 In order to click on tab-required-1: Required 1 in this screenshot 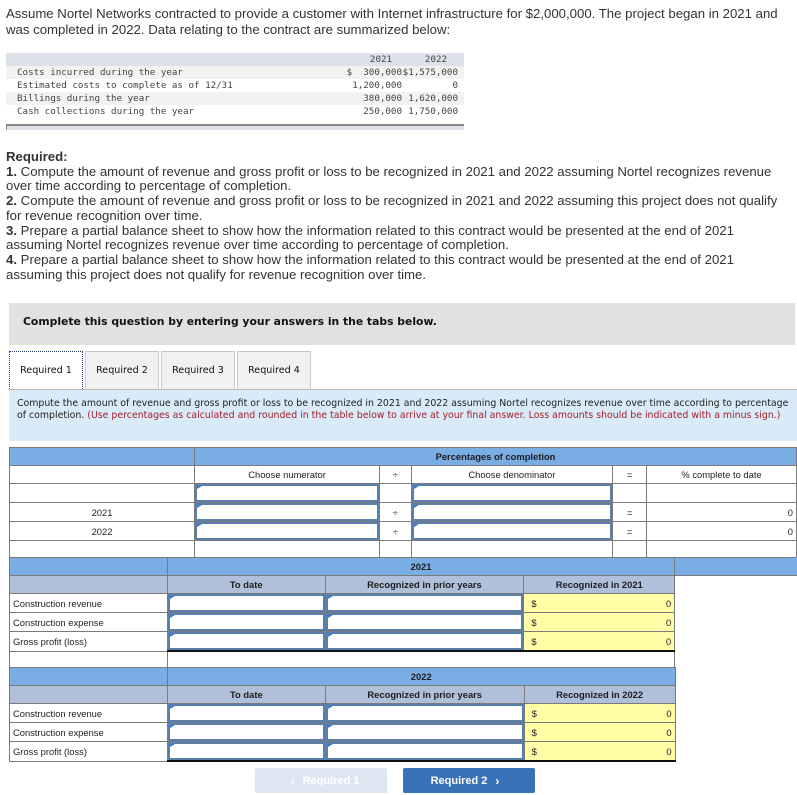, I will do `click(46, 370)`.